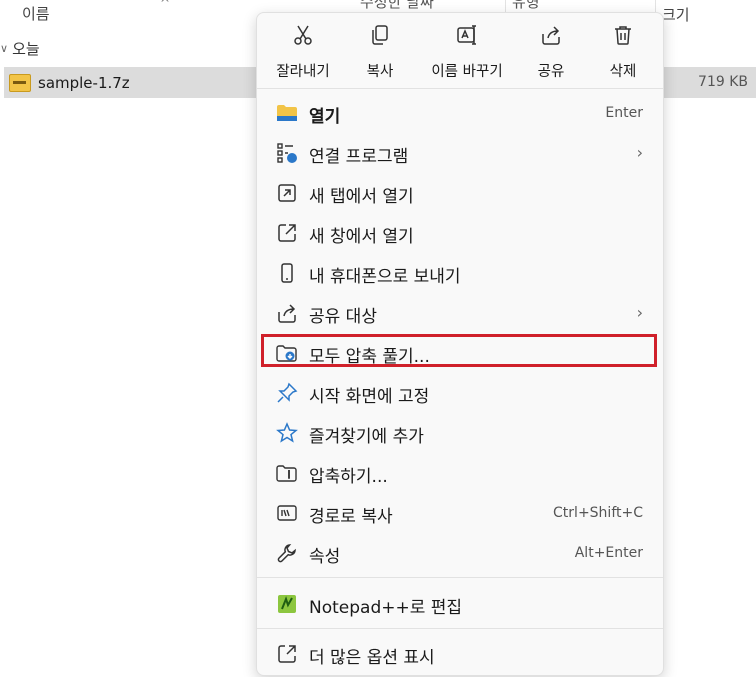 The width and height of the screenshot is (756, 677). What do you see at coordinates (287, 153) in the screenshot?
I see `apps-icon` at bounding box center [287, 153].